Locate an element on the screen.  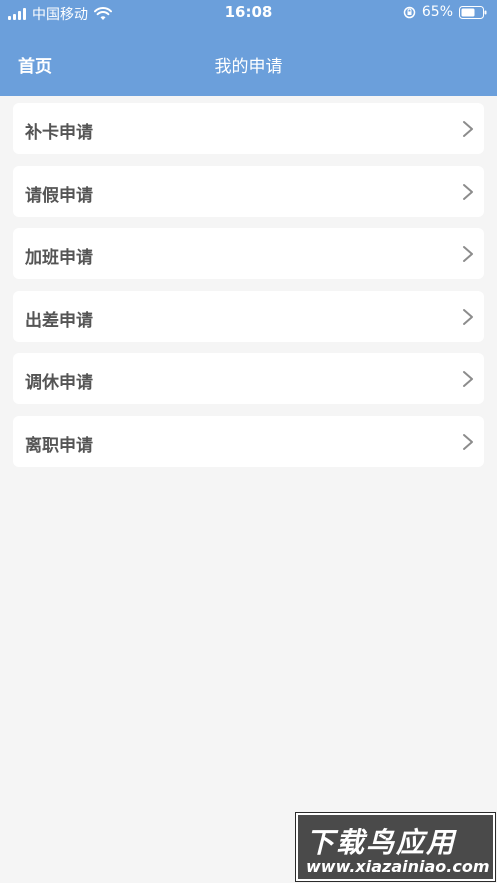
status-right: 65% is located at coordinates (445, 12).